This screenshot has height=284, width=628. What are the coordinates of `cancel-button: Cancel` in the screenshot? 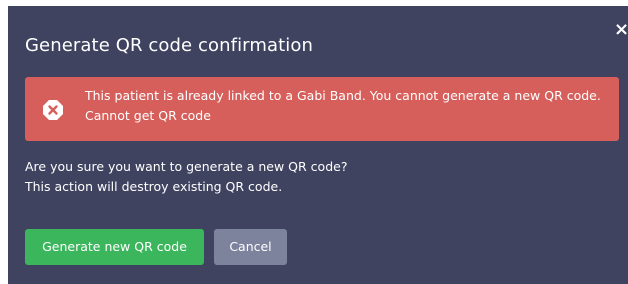 It's located at (250, 247).